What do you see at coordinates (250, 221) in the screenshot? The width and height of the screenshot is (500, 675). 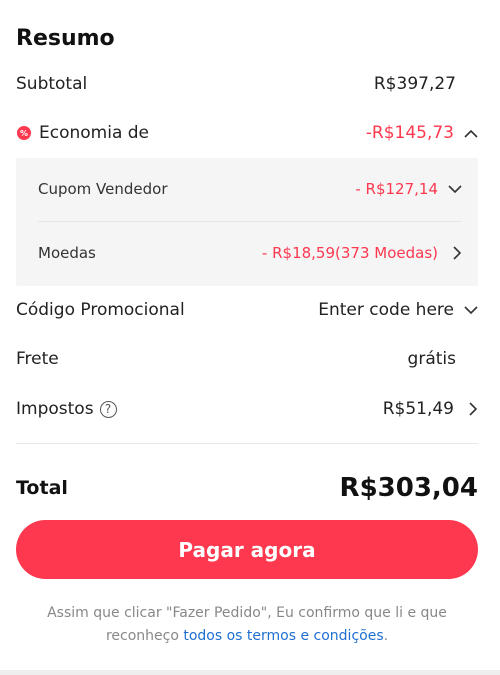 I see `subpanel-divider` at bounding box center [250, 221].